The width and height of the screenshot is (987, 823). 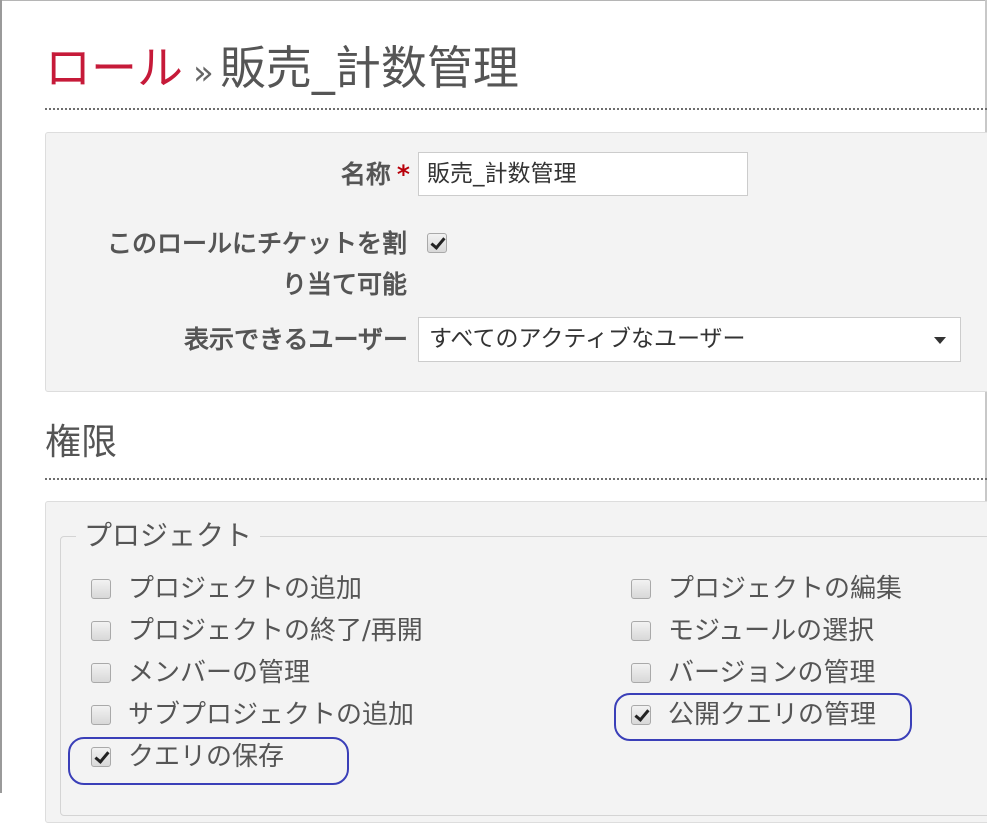 I want to click on perm-label: メンバーの管理, so click(x=219, y=673).